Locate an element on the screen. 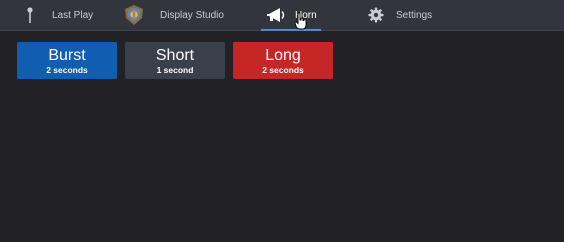 The height and width of the screenshot is (242, 564). nav-label-display-studio: Display Studio is located at coordinates (192, 15).